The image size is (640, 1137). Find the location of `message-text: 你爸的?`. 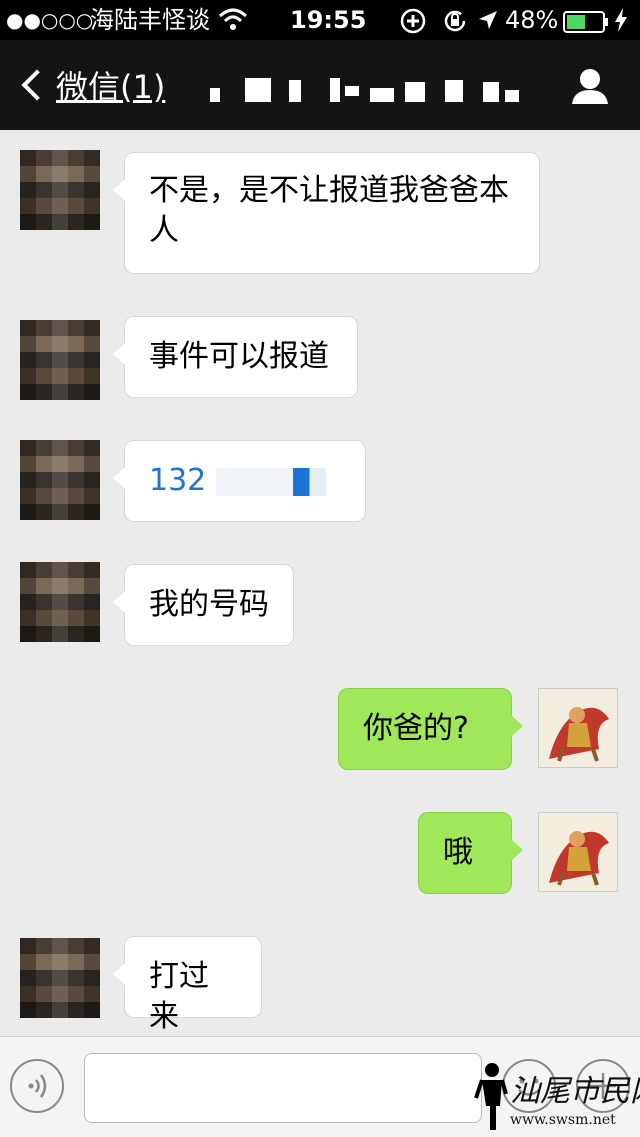

message-text: 你爸的? is located at coordinates (416, 728).